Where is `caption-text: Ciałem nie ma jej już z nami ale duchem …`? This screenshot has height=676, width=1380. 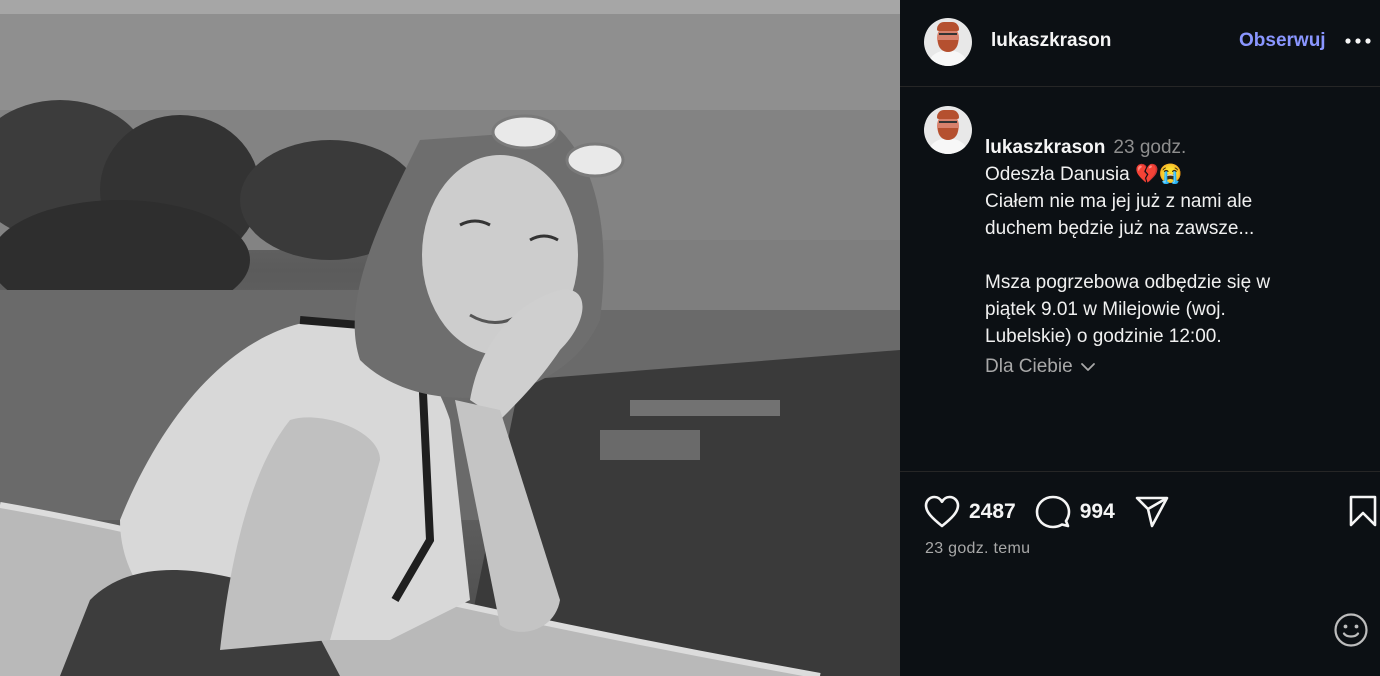 caption-text: Ciałem nie ma jej już z nami ale duchem … is located at coordinates (1128, 269).